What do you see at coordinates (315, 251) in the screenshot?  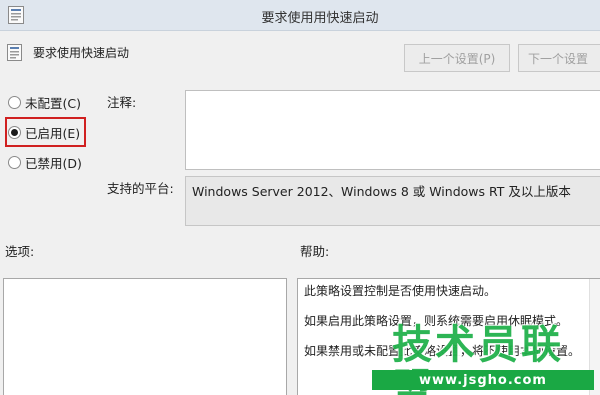 I see `help-label: 帮助:` at bounding box center [315, 251].